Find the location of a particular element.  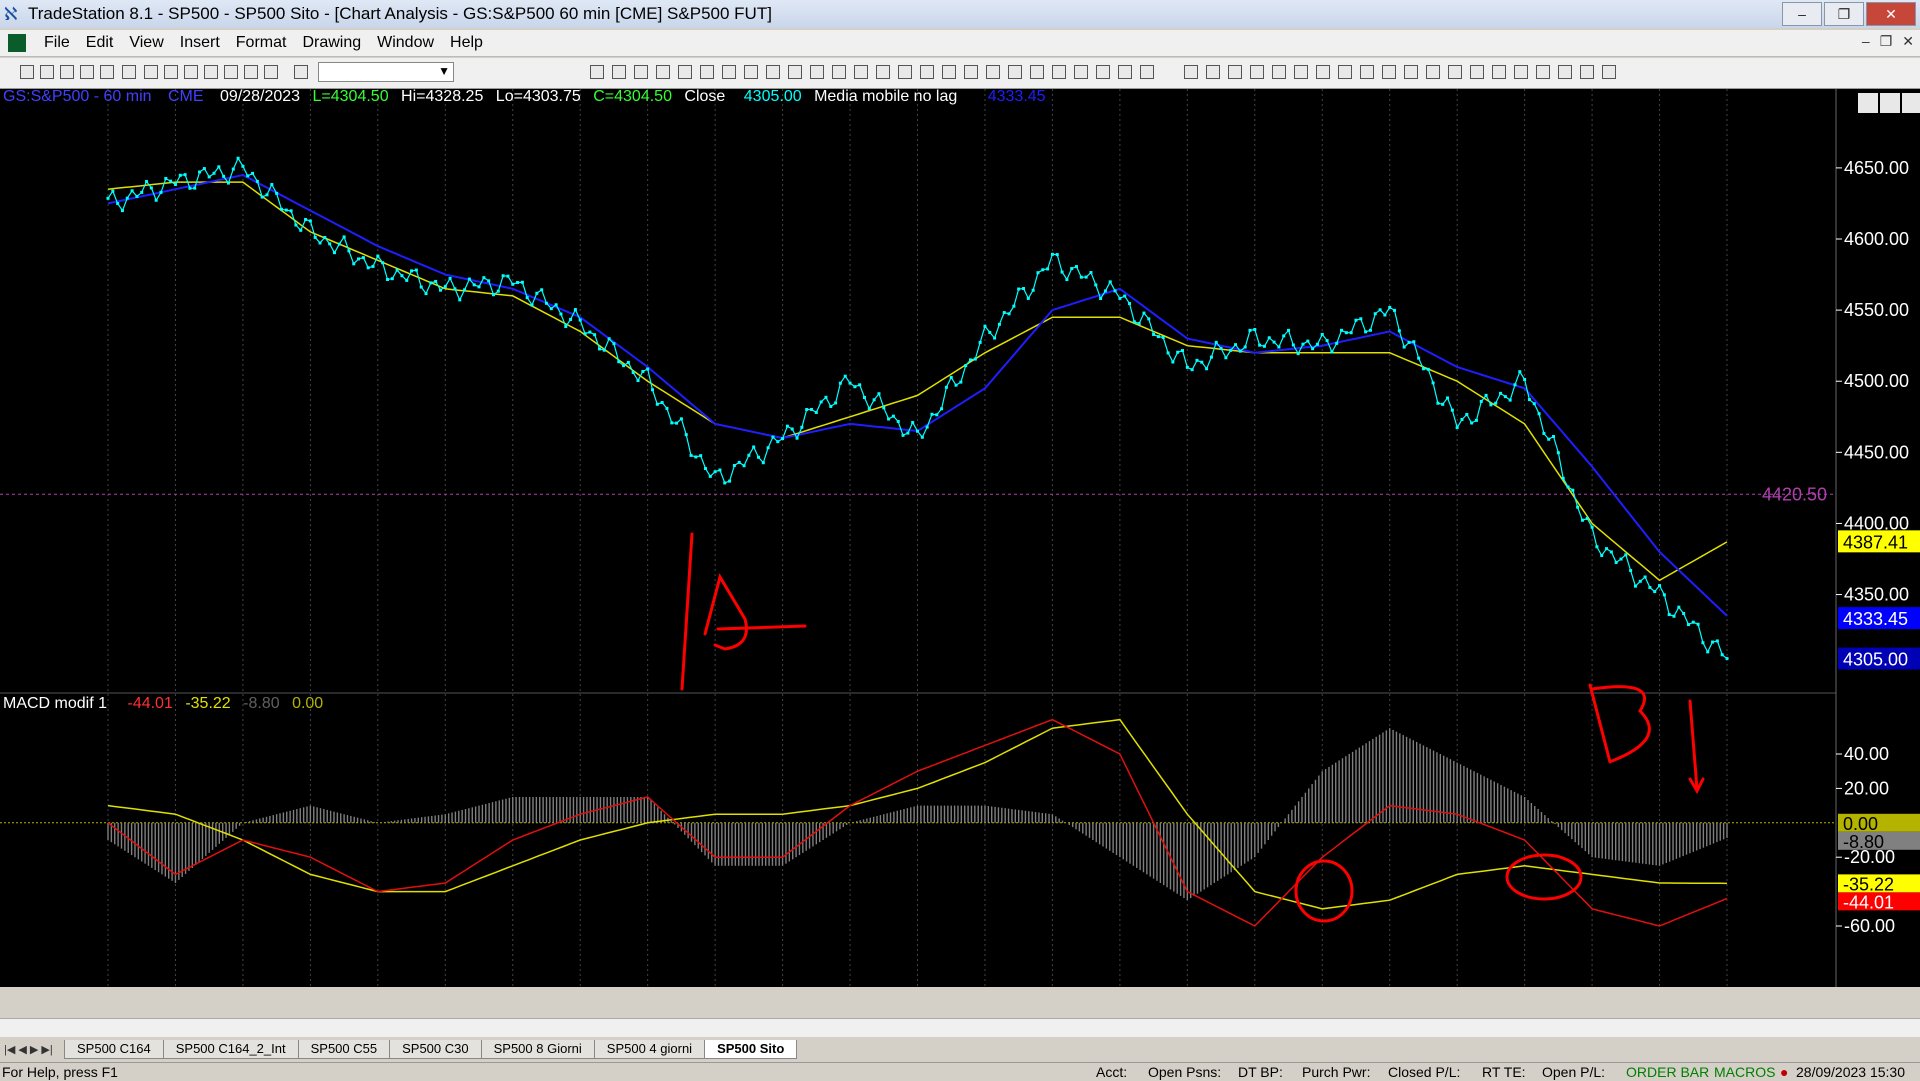

tab-sp500-sito: SP500 Sito is located at coordinates (751, 1049).